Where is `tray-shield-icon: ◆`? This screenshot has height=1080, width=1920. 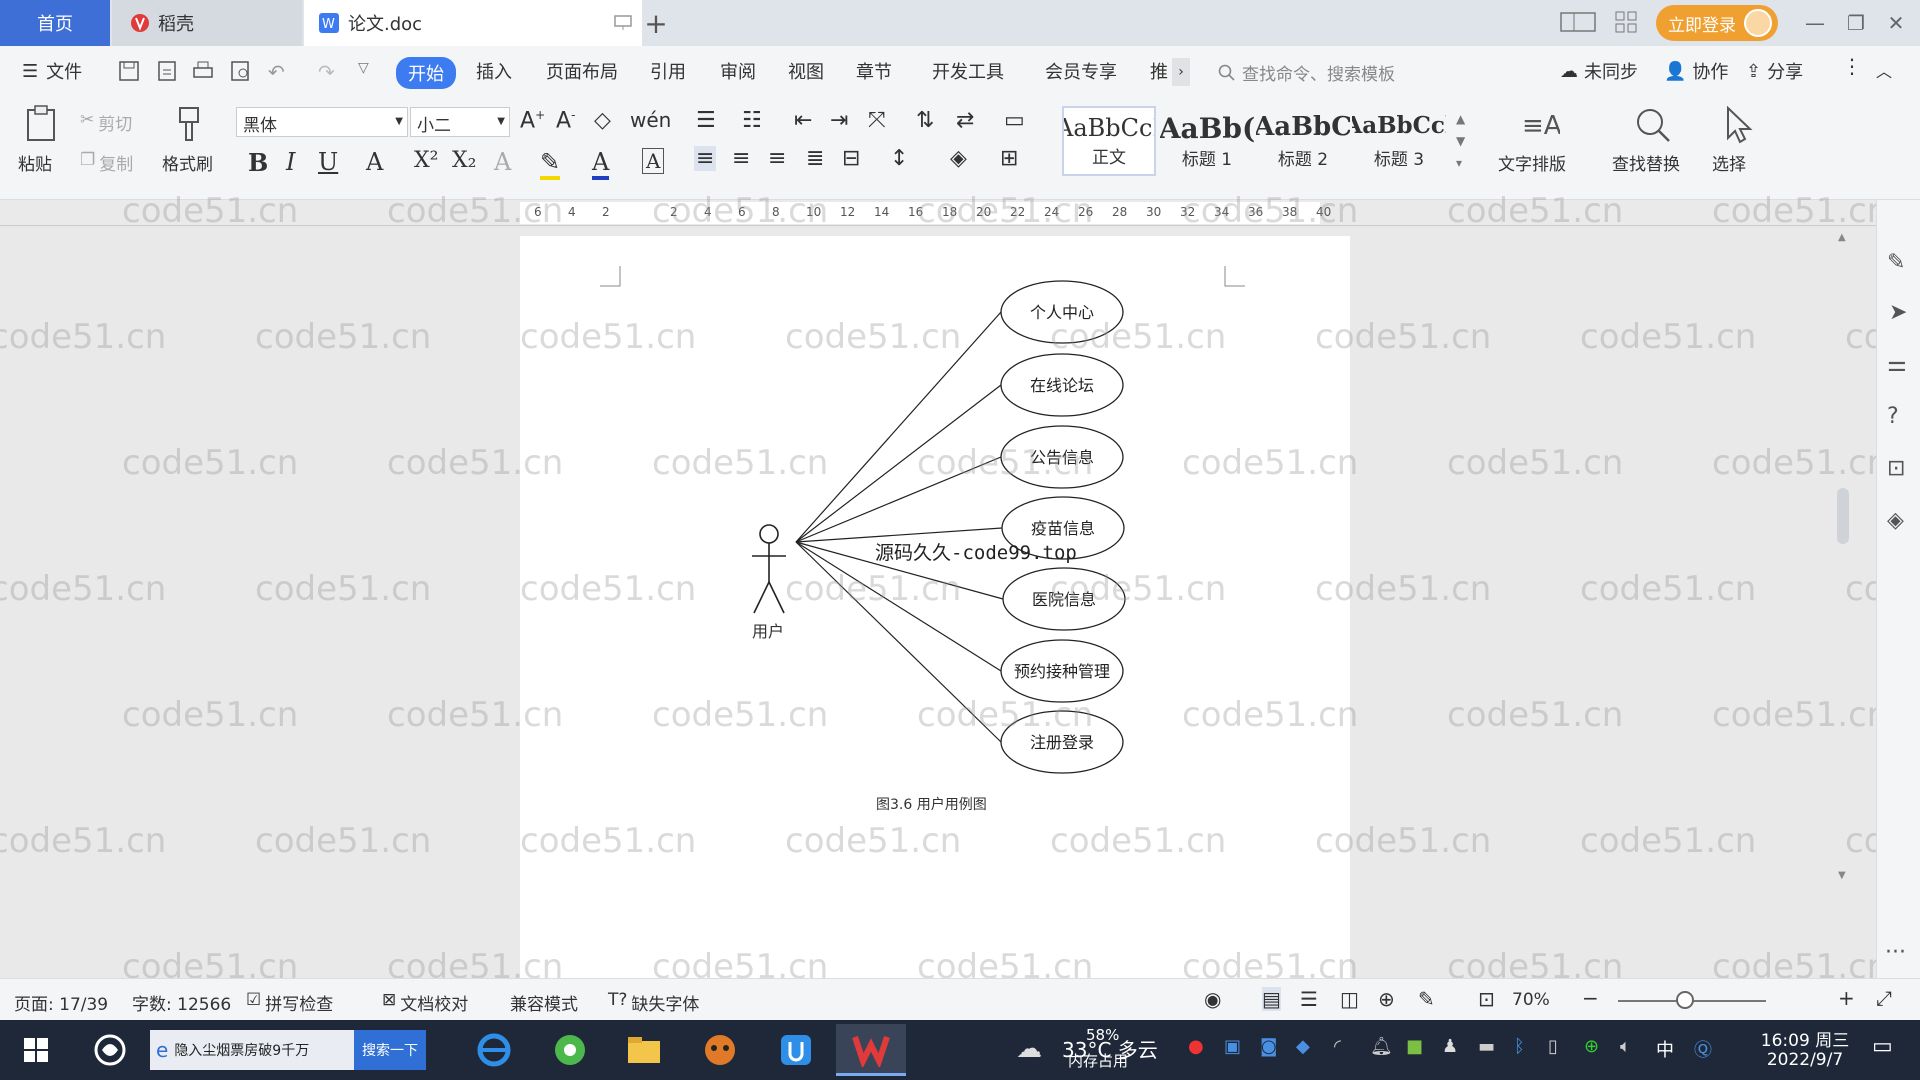
tray-shield-icon: ◆ is located at coordinates (1303, 1046).